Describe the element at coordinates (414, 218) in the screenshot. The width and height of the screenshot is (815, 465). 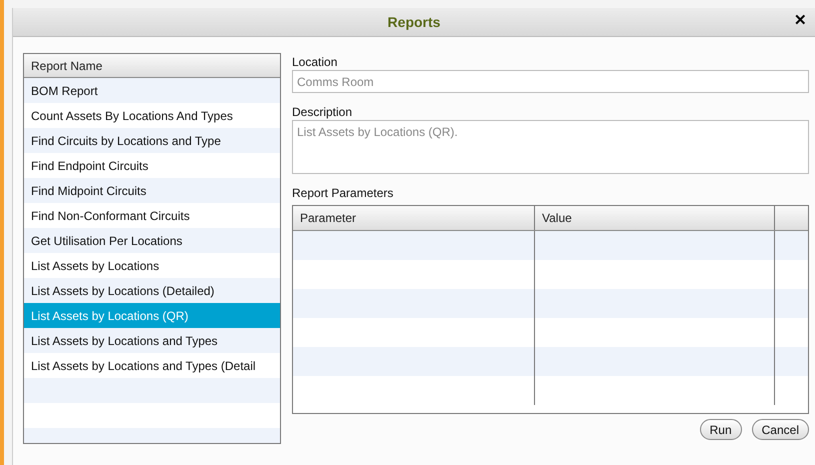
I see `column-header: Parameter` at that location.